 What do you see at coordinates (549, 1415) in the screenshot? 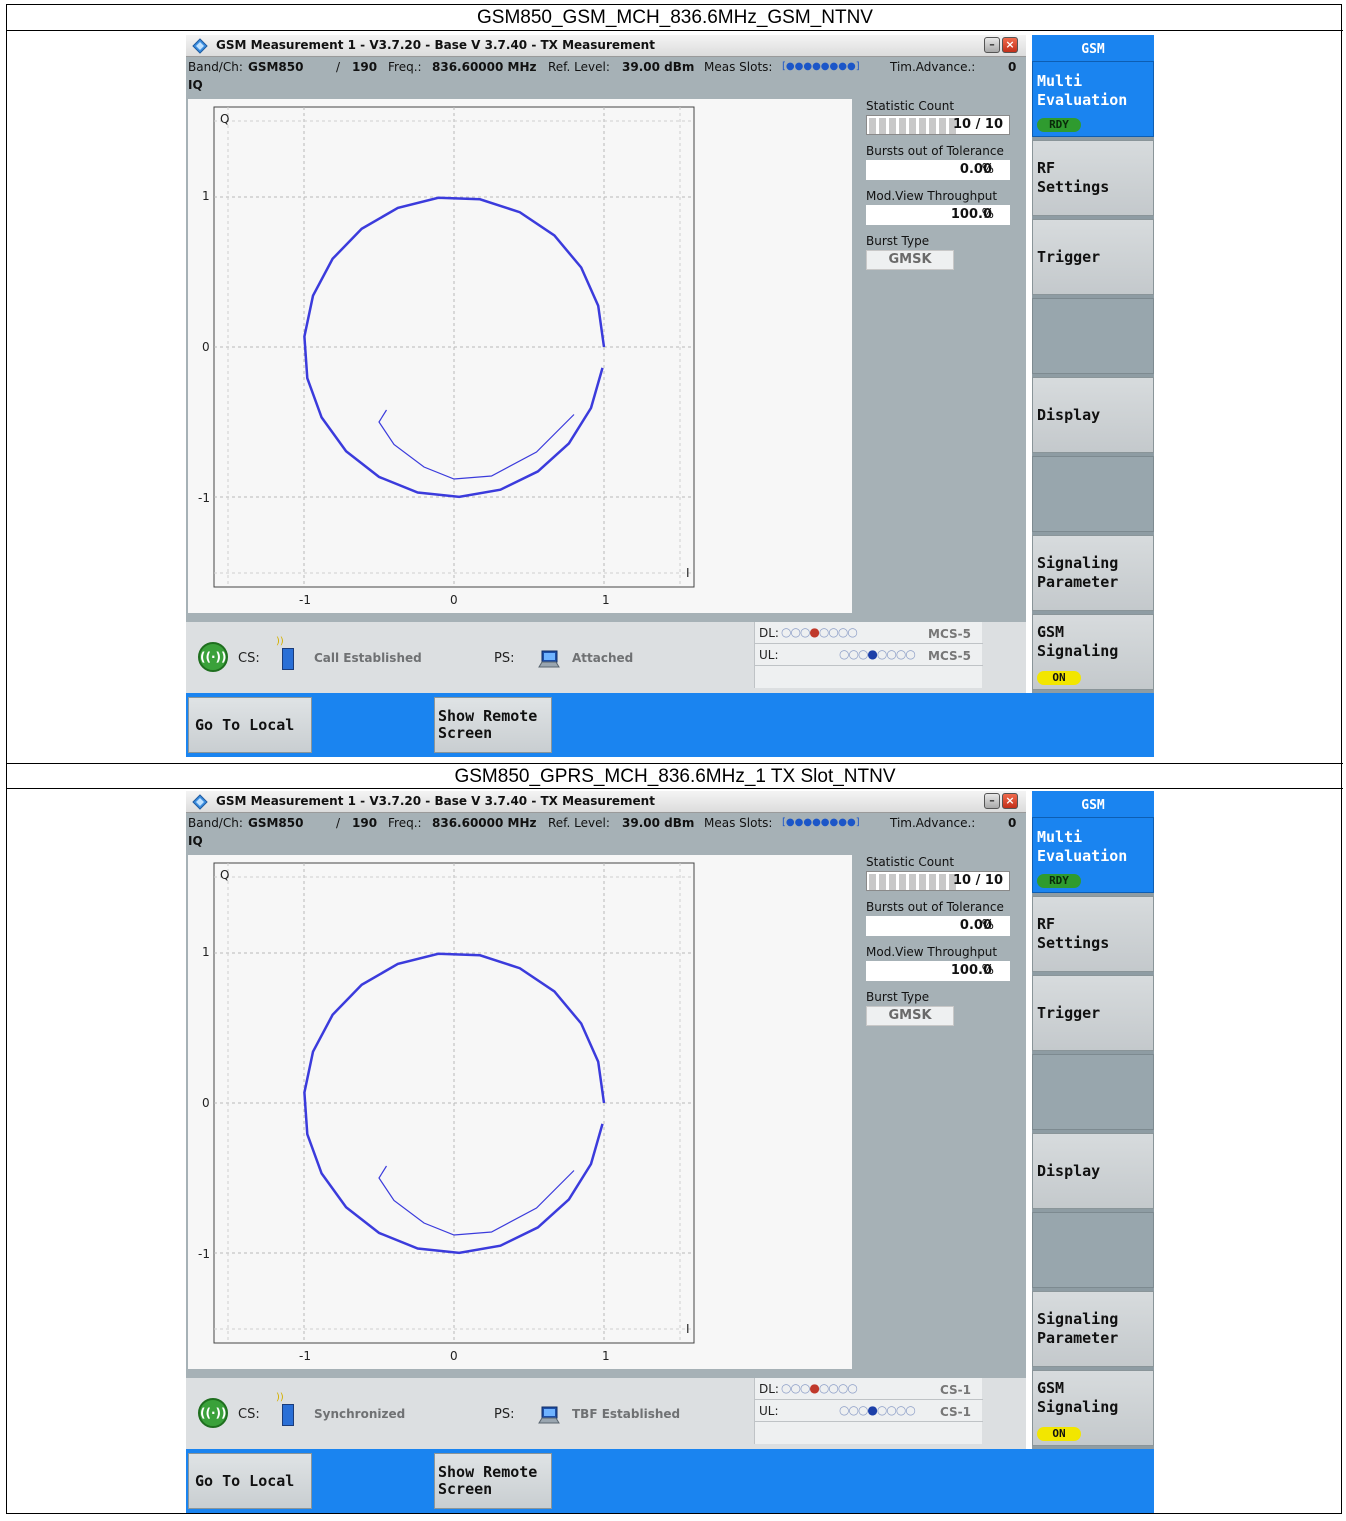
I see `laptop-icon` at bounding box center [549, 1415].